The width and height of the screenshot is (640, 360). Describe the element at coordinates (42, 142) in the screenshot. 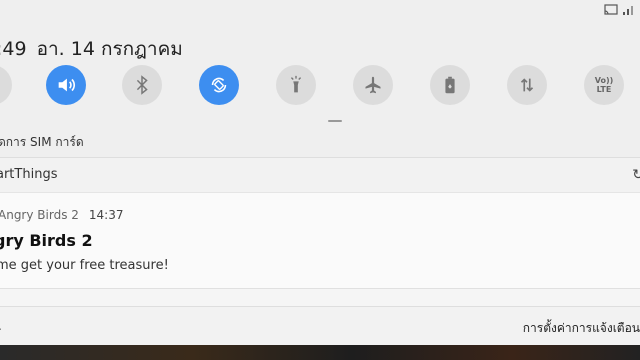

I see `sim-card-manager-link: ดการ SIM การ์ด` at that location.